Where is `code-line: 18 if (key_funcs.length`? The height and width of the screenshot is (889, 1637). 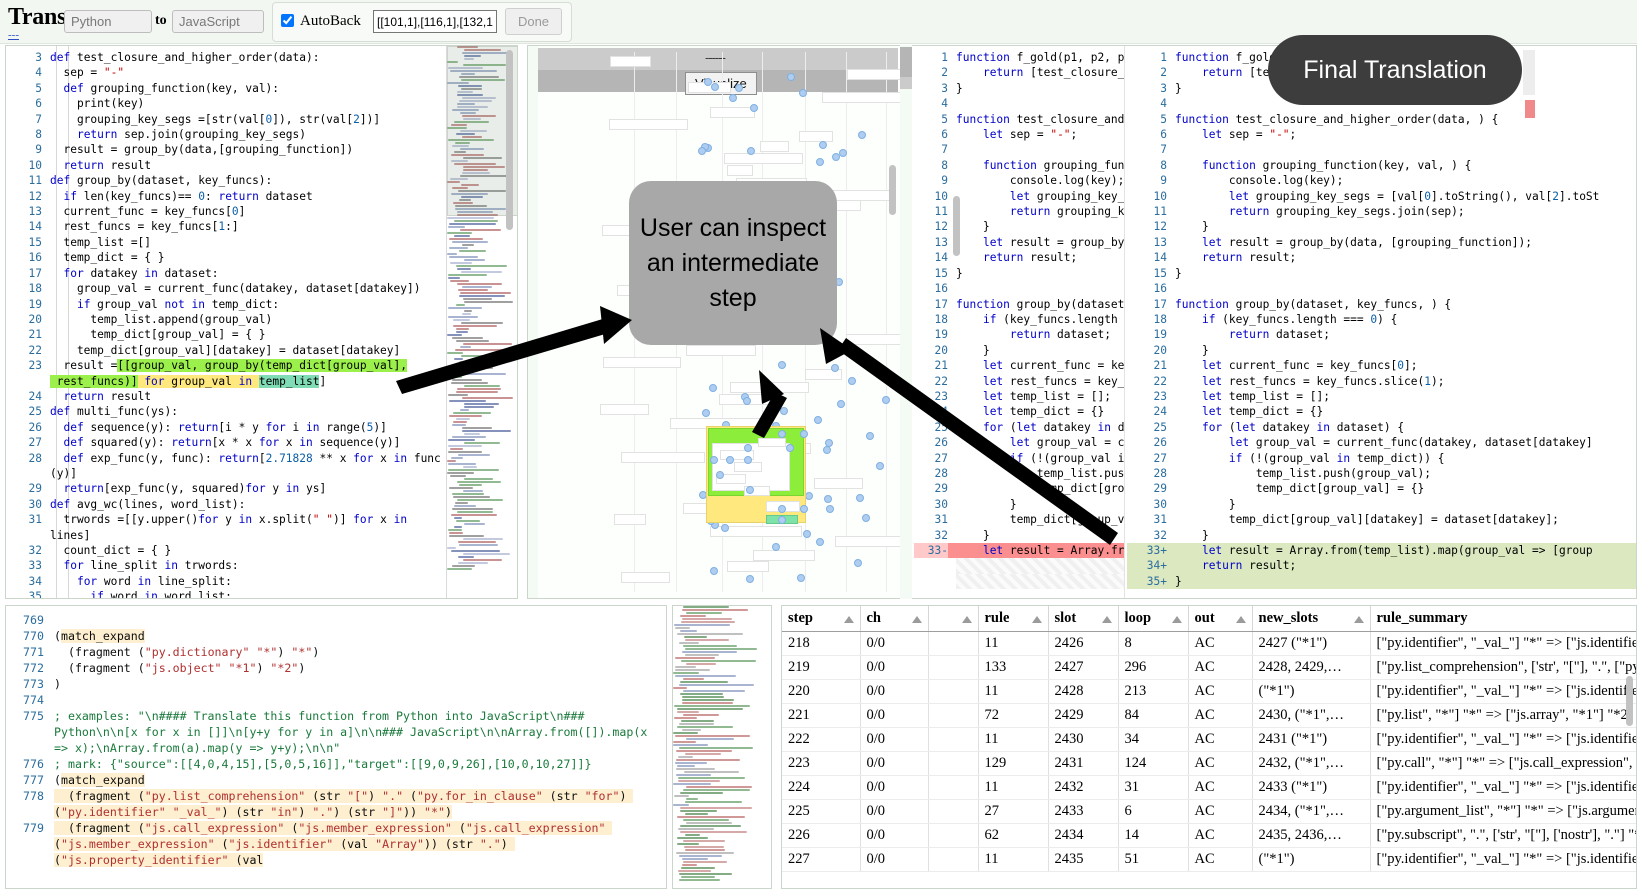 code-line: 18 if (key_funcs.length is located at coordinates (1019, 319).